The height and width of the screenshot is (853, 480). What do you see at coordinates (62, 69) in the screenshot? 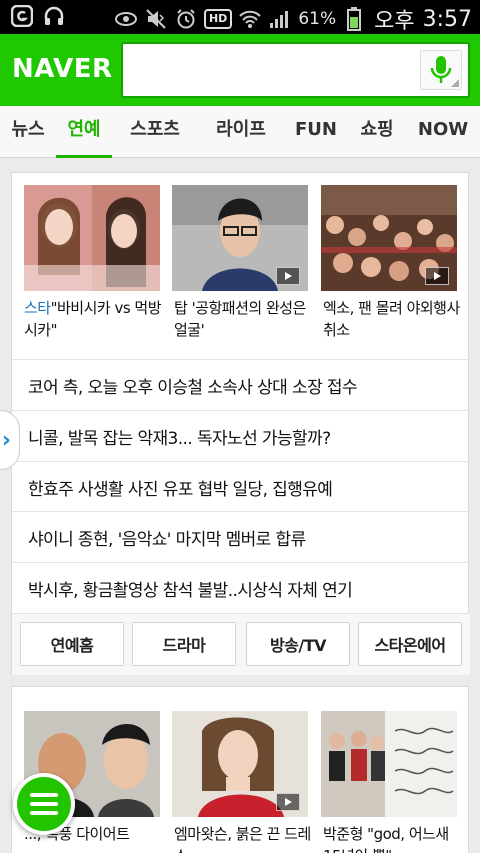
I see `naver-logo: NAVER` at bounding box center [62, 69].